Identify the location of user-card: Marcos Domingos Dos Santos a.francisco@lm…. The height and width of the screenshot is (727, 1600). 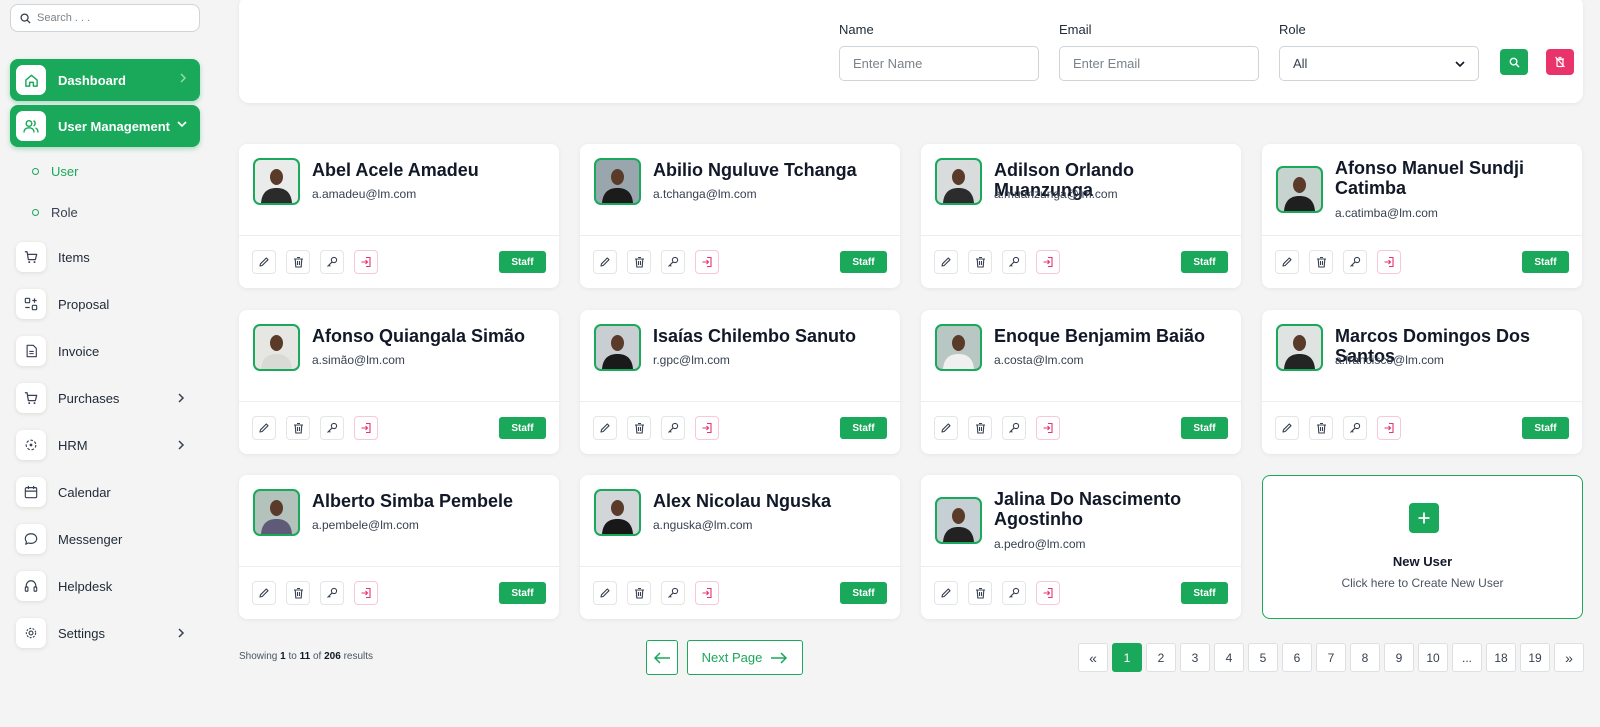
(1422, 382).